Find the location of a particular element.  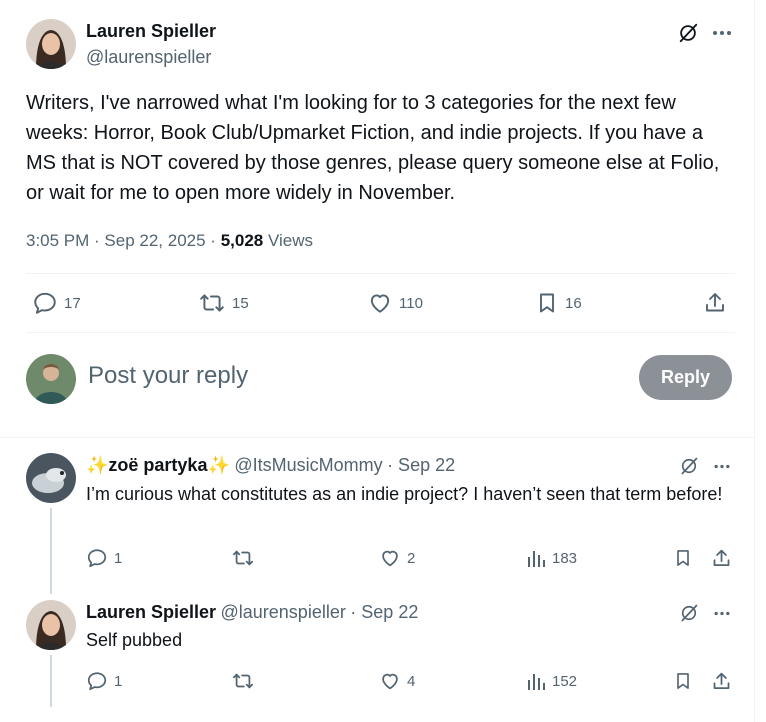

reply-author-handle: @ItsMusicMommy is located at coordinates (308, 465).